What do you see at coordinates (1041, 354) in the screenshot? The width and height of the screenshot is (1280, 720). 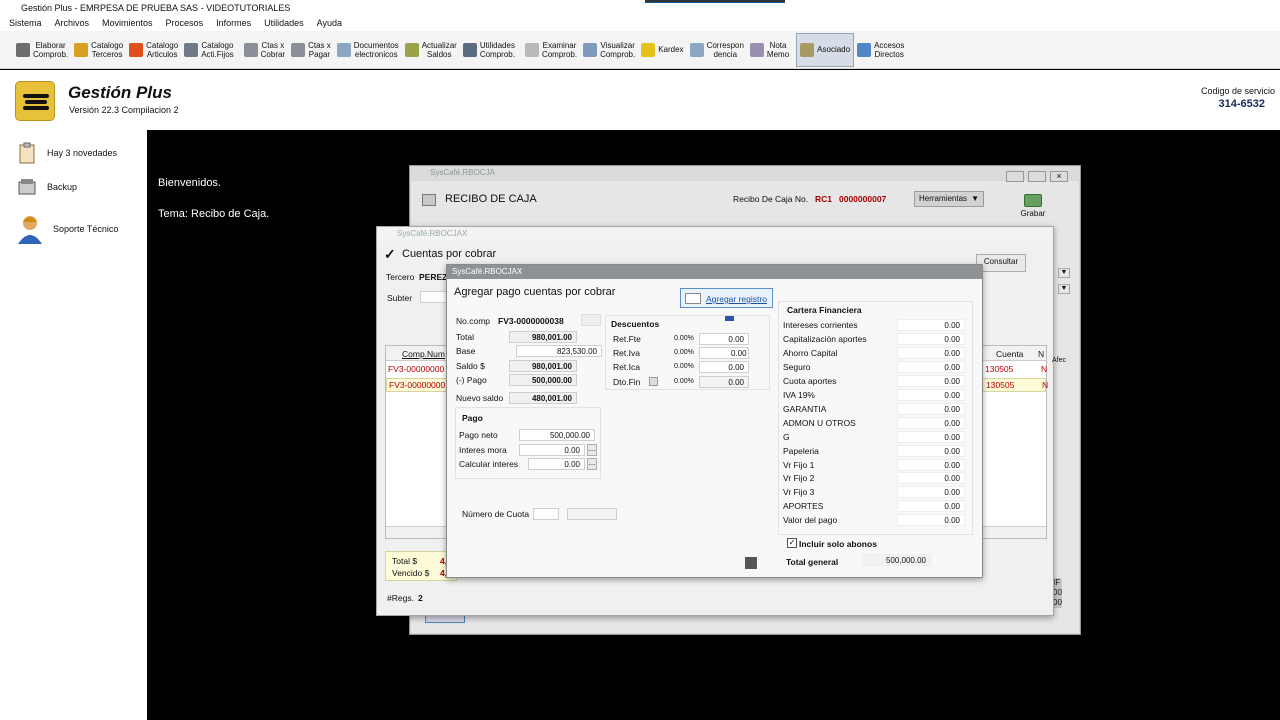 I see `col-n: N` at bounding box center [1041, 354].